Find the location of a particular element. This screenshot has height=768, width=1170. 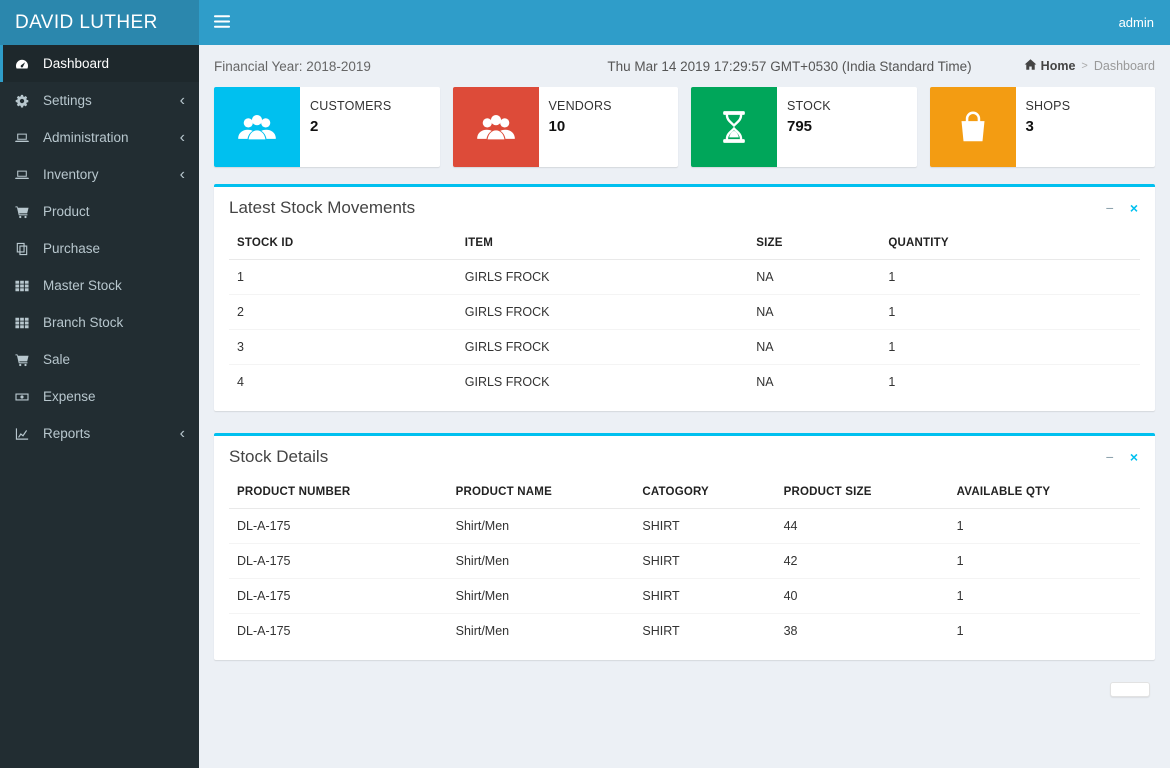

sidebar-item-label: Sale is located at coordinates (57, 359).